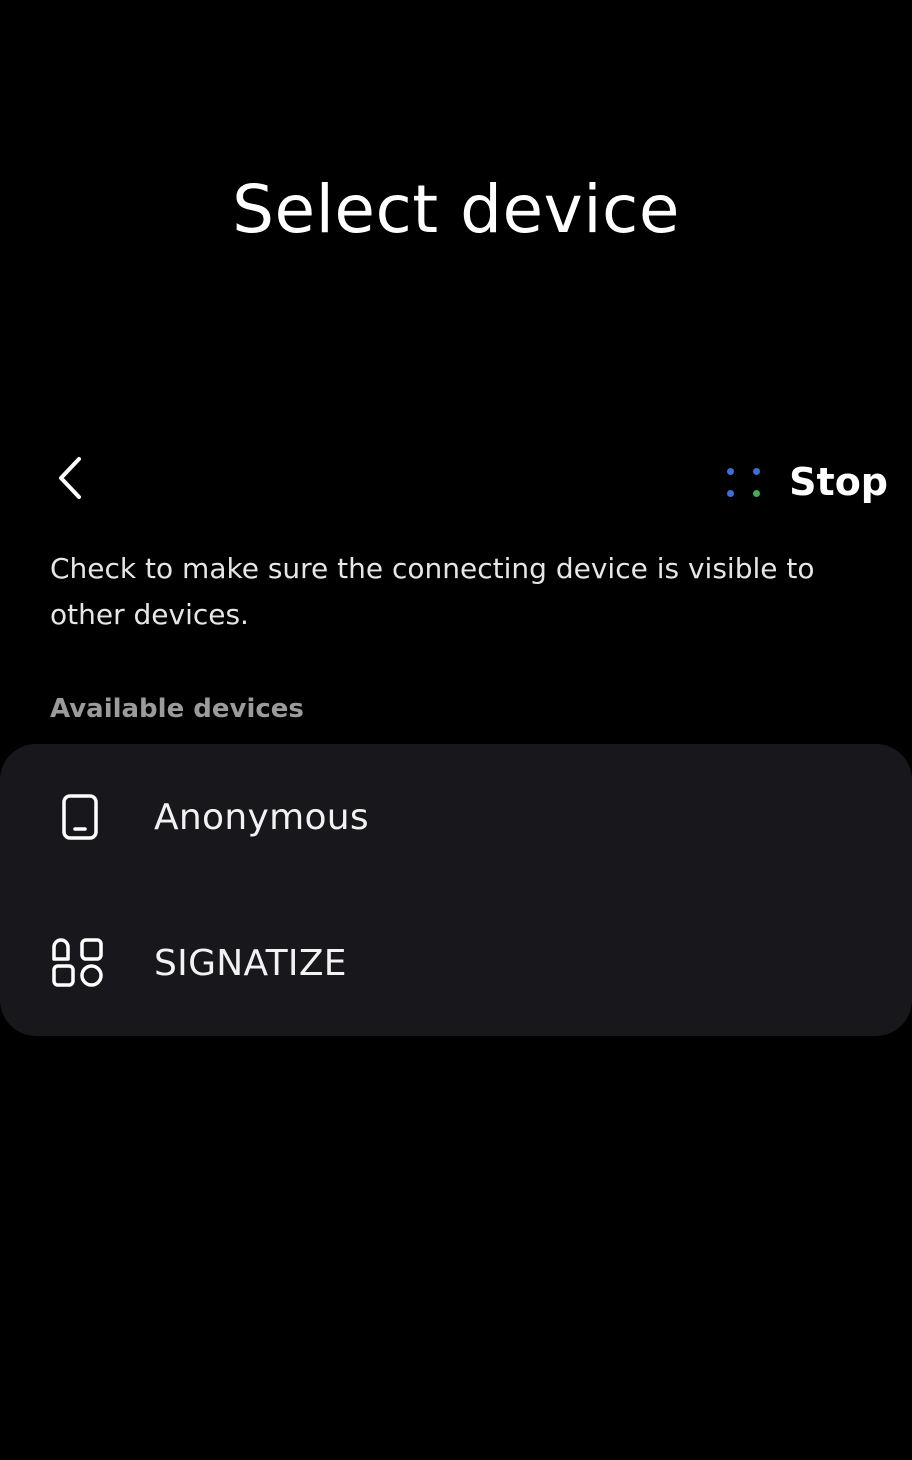 The image size is (912, 1460). What do you see at coordinates (456, 209) in the screenshot?
I see `page-title: Select device` at bounding box center [456, 209].